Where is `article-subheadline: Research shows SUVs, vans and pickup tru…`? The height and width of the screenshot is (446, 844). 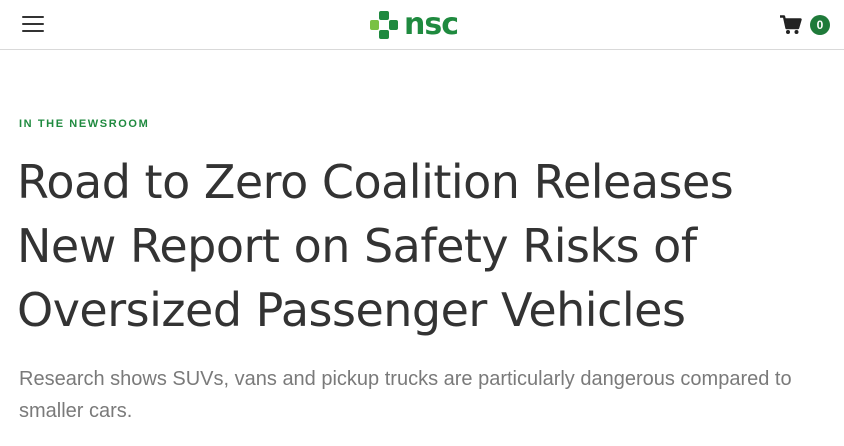
article-subheadline: Research shows SUVs, vans and pickup tru… is located at coordinates (405, 395).